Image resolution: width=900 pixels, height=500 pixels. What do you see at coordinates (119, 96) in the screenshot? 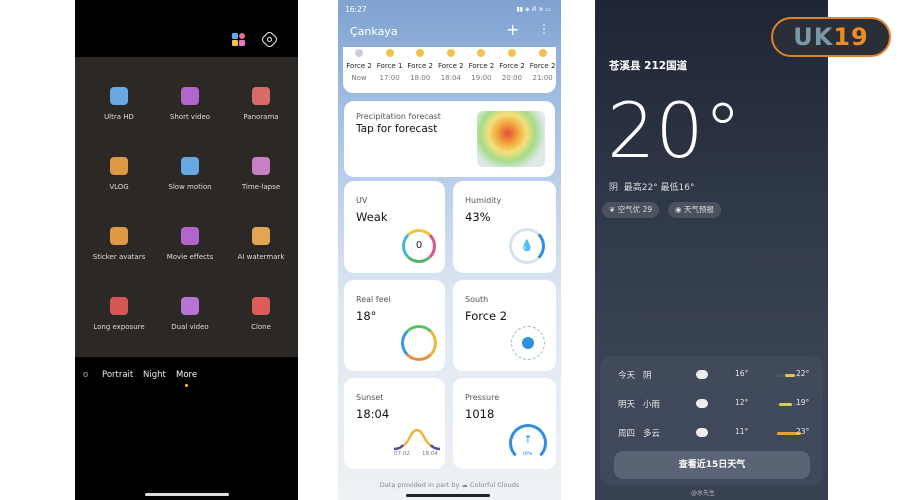
I see `ultra-hd-icon` at bounding box center [119, 96].